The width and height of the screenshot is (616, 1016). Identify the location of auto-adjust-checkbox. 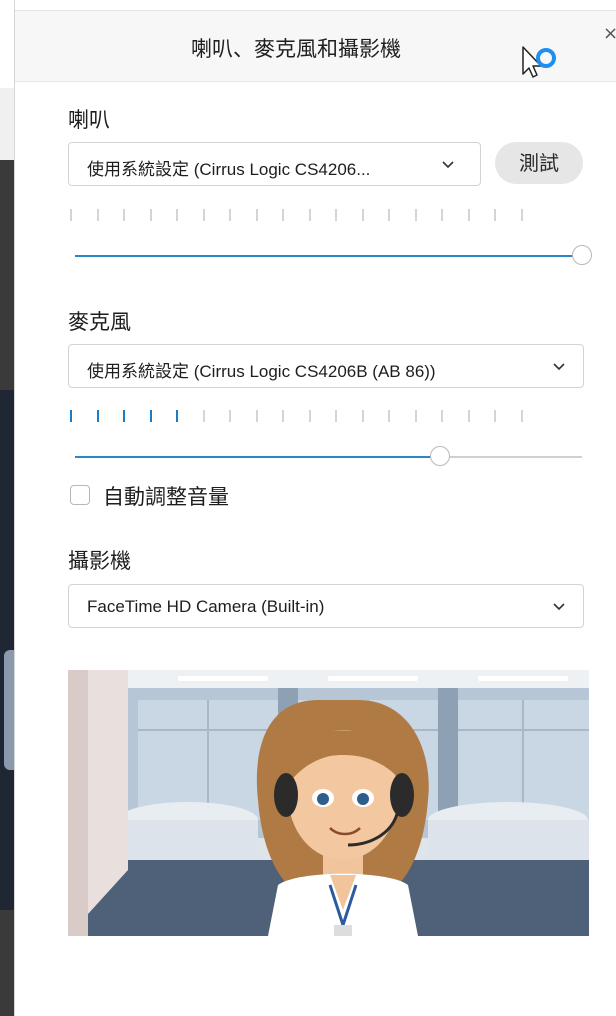
(80, 495).